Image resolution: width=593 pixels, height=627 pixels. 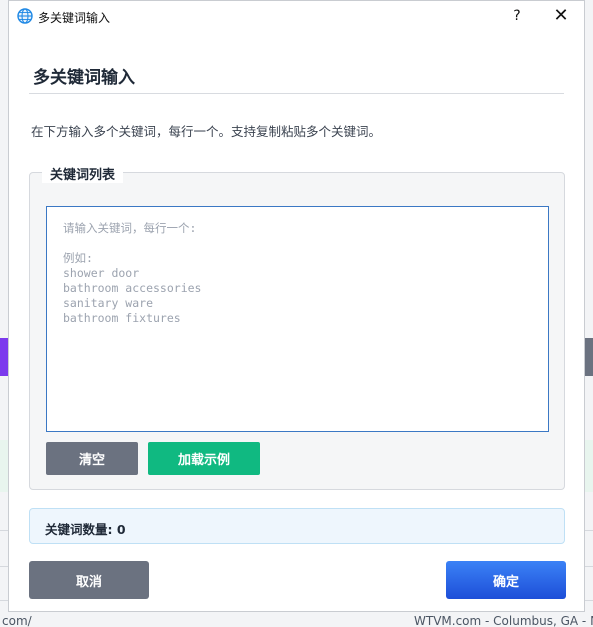 I want to click on background-bottom-row: com/ WTVM.com - Columbus, GA - New, so click(x=296, y=619).